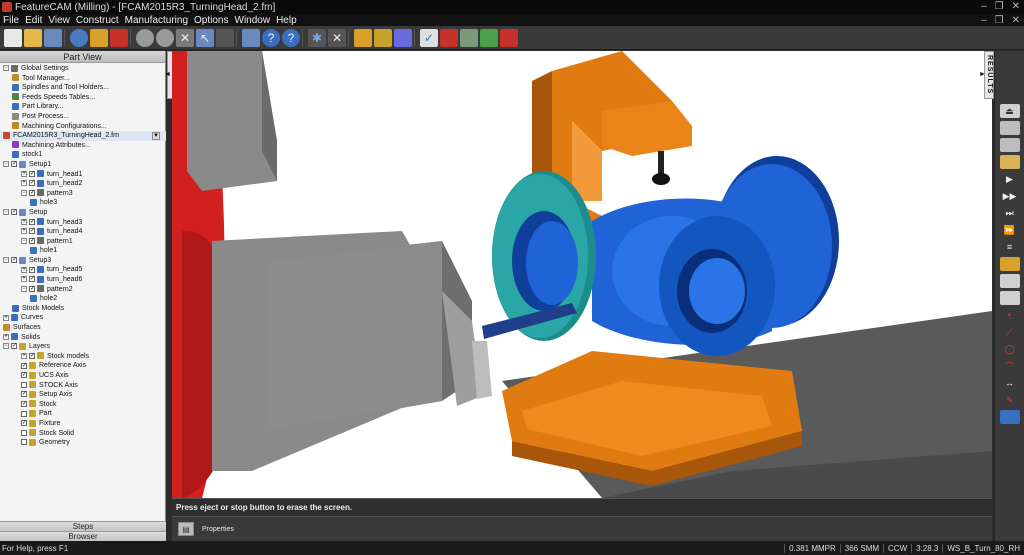 The height and width of the screenshot is (555, 1024). I want to click on line-icon, so click(1009, 281).